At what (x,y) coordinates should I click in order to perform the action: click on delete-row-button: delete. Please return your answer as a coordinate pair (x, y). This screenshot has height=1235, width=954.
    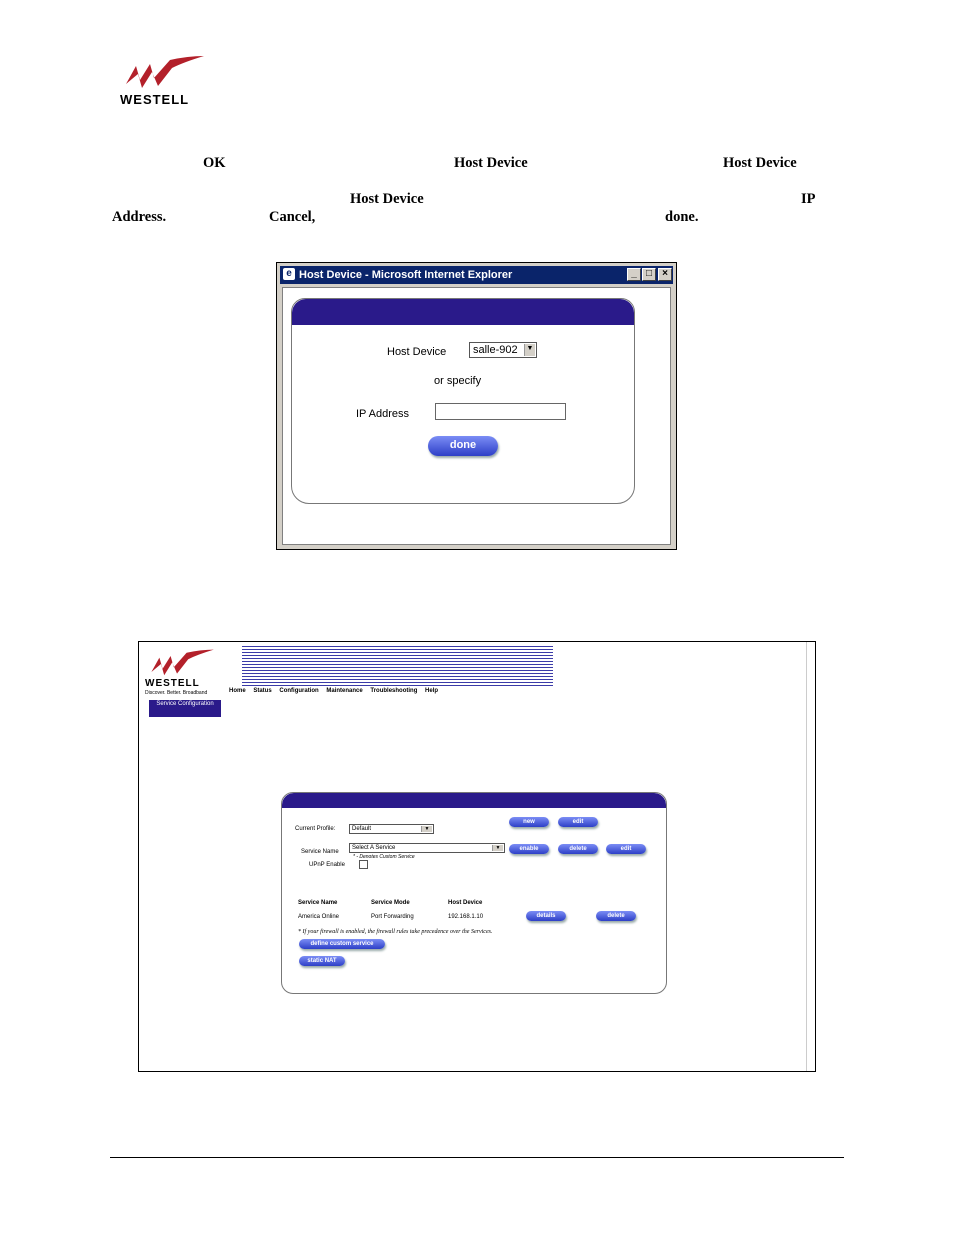
    Looking at the image, I should click on (616, 916).